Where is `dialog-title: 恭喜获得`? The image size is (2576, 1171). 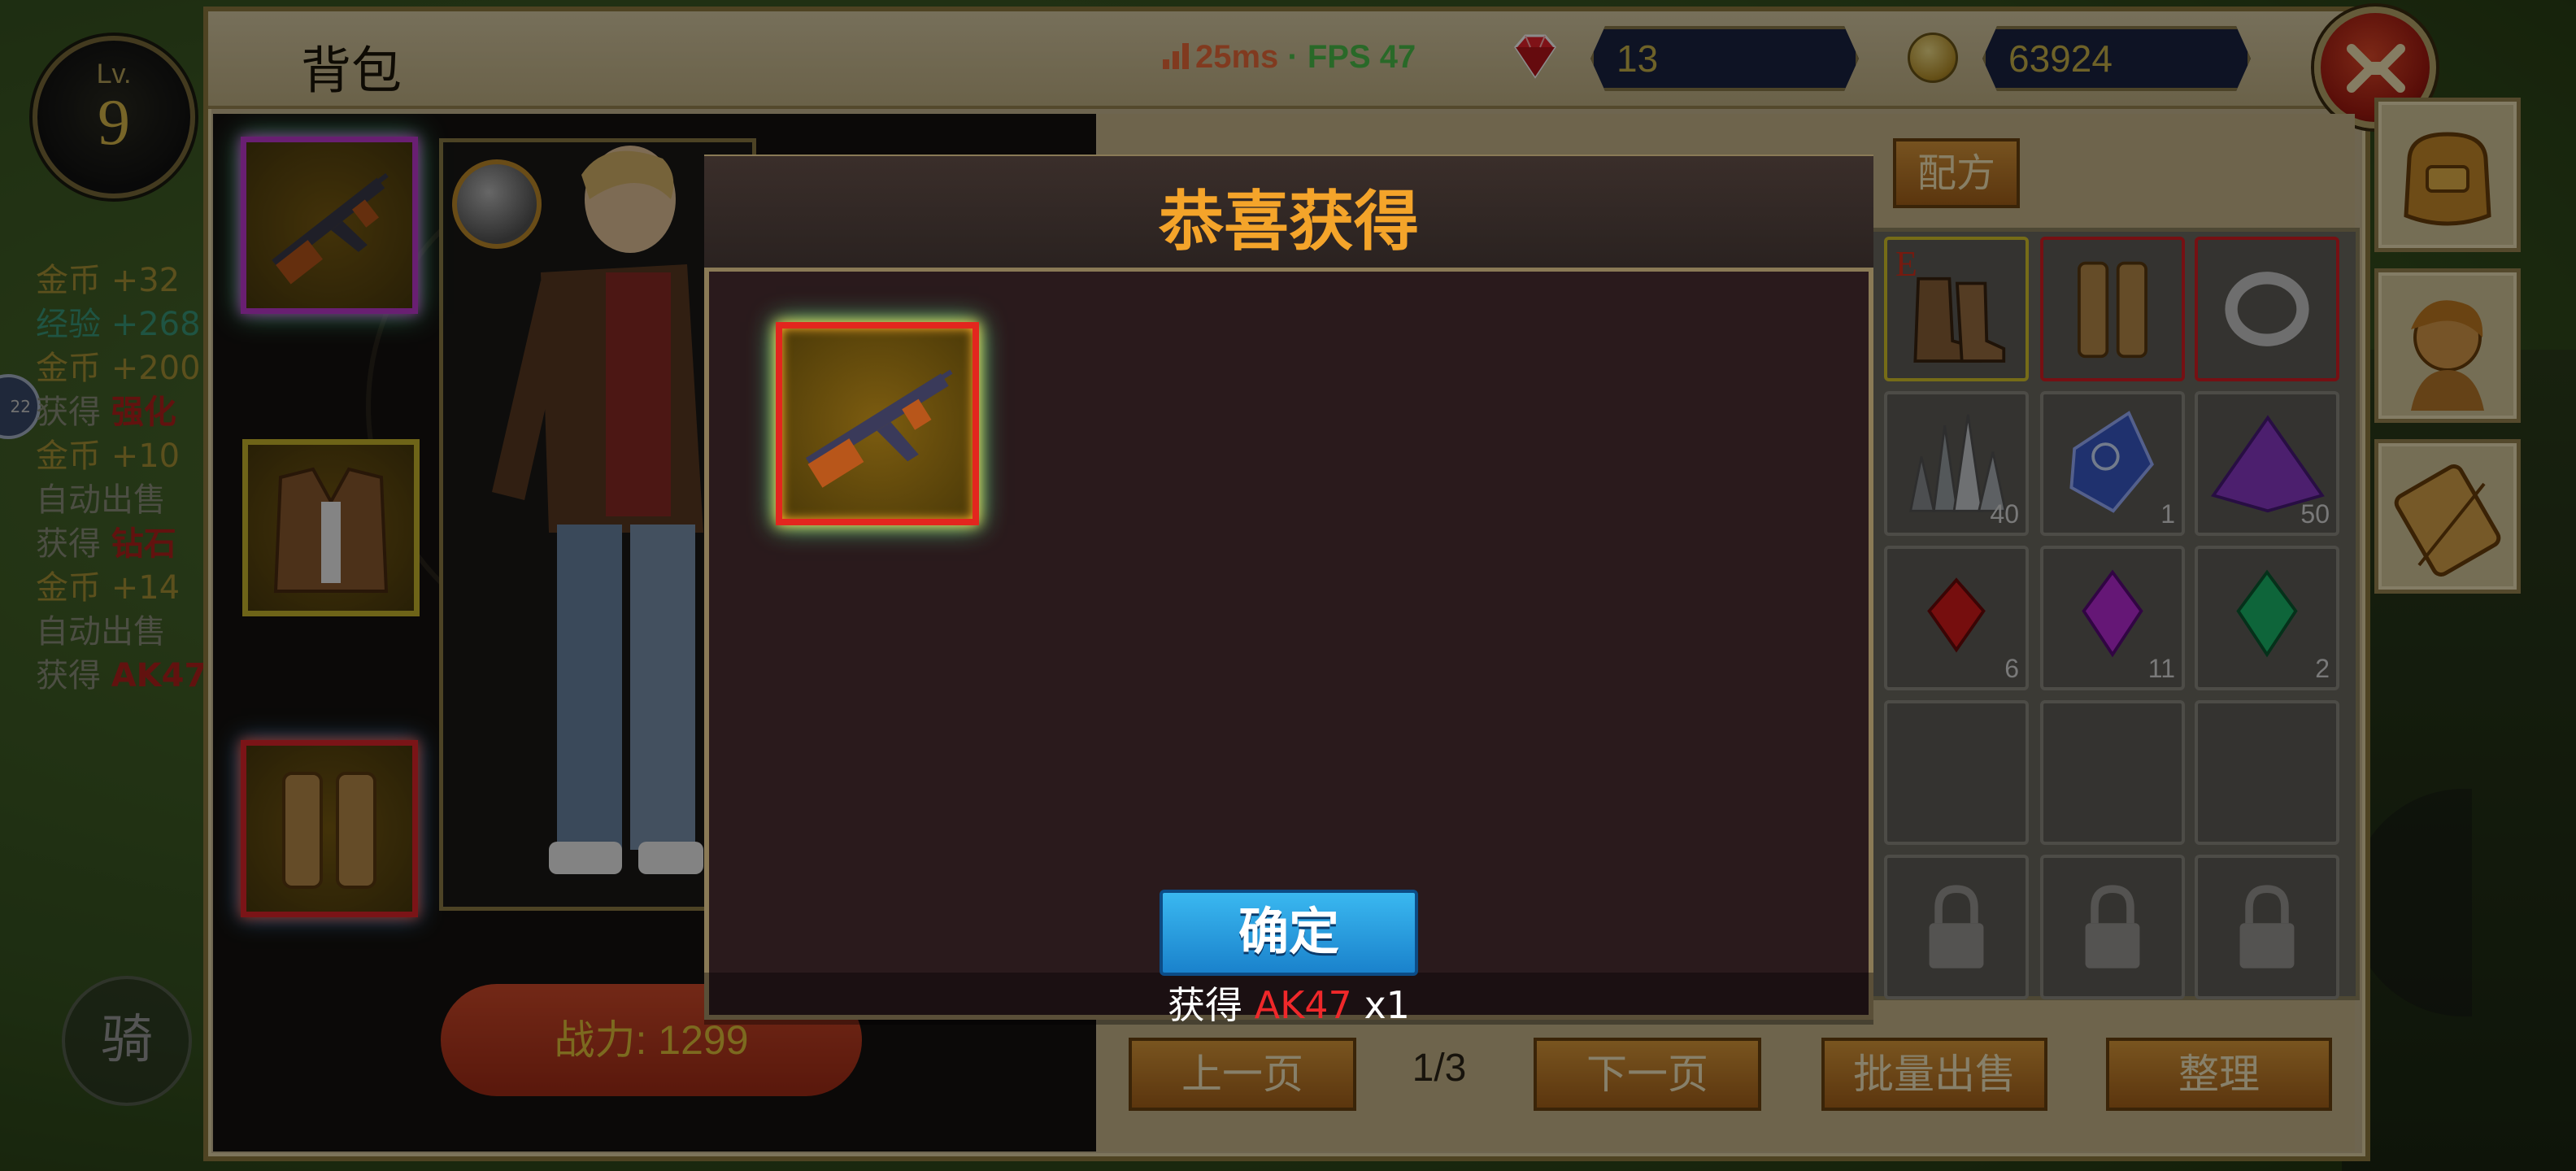 dialog-title: 恭喜获得 is located at coordinates (1289, 221).